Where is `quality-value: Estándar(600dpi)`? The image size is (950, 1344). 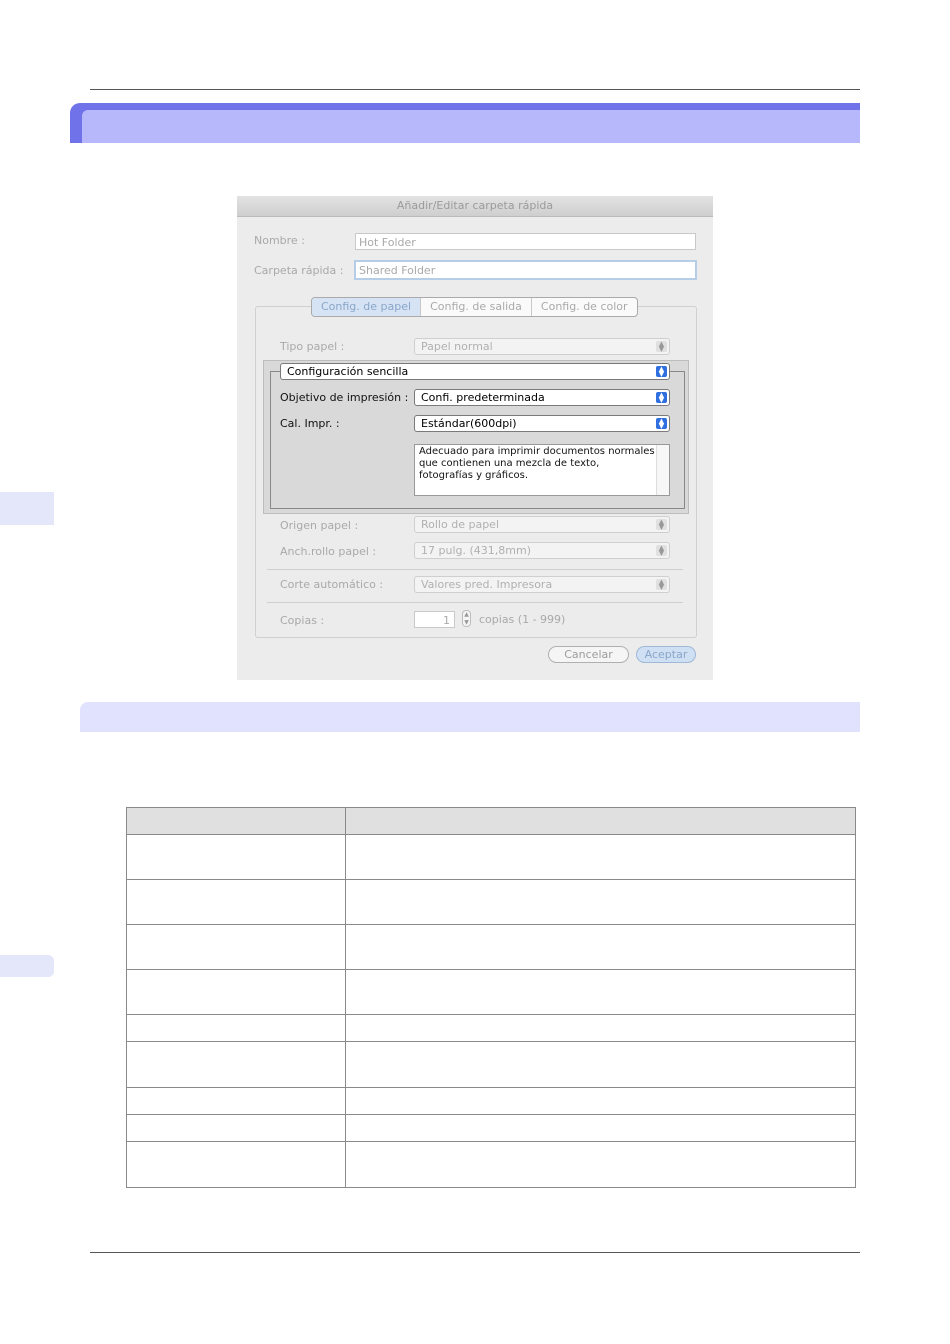 quality-value: Estándar(600dpi) is located at coordinates (469, 423).